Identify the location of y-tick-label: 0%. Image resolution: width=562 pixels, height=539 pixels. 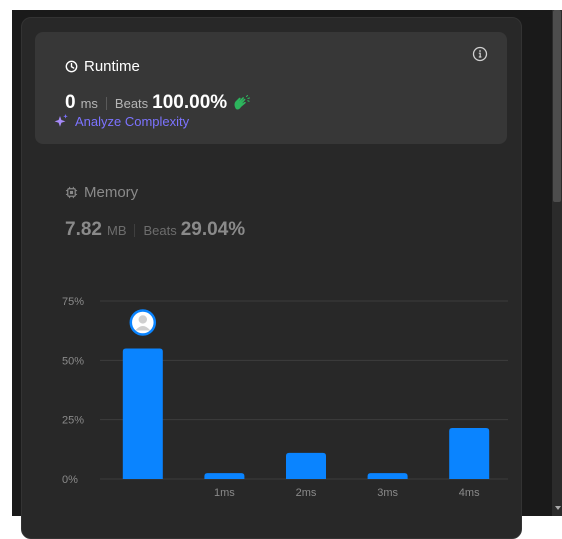
(70, 480).